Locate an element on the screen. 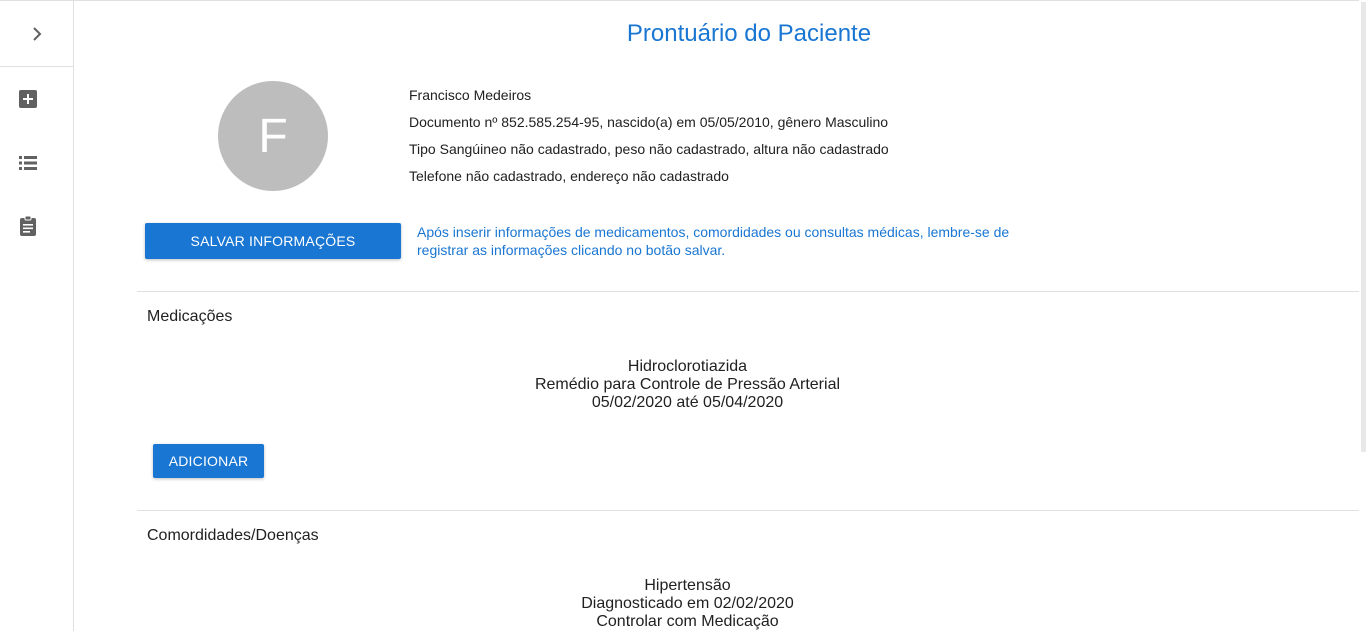 The width and height of the screenshot is (1366, 631). add-button-label: ADICIONAR is located at coordinates (208, 461).